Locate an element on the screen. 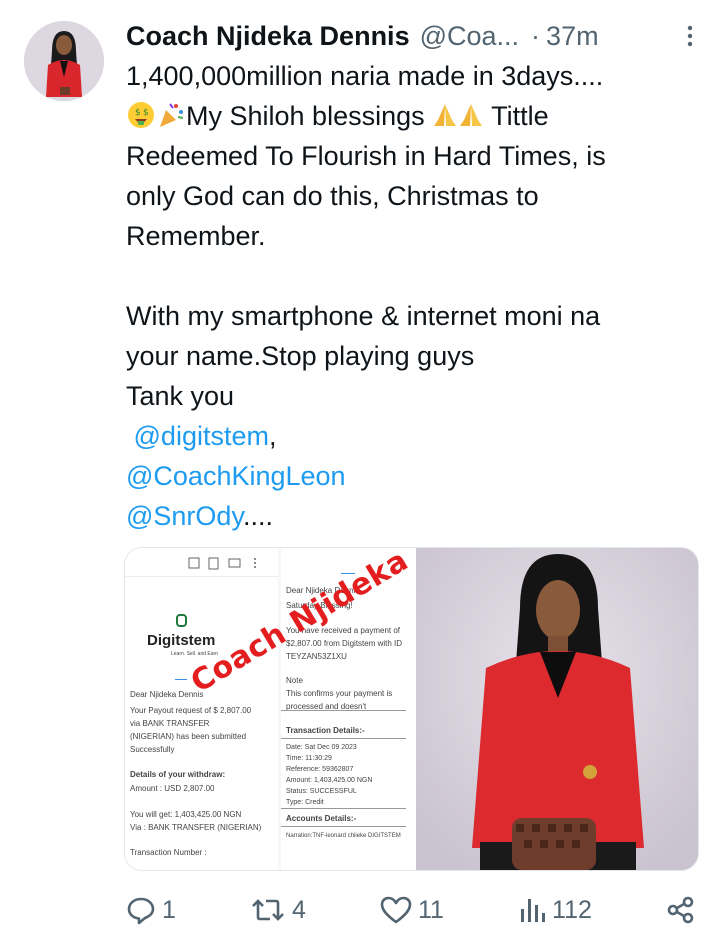 This screenshot has width=720, height=935. confirms: This confirms your payment is is located at coordinates (339, 693).